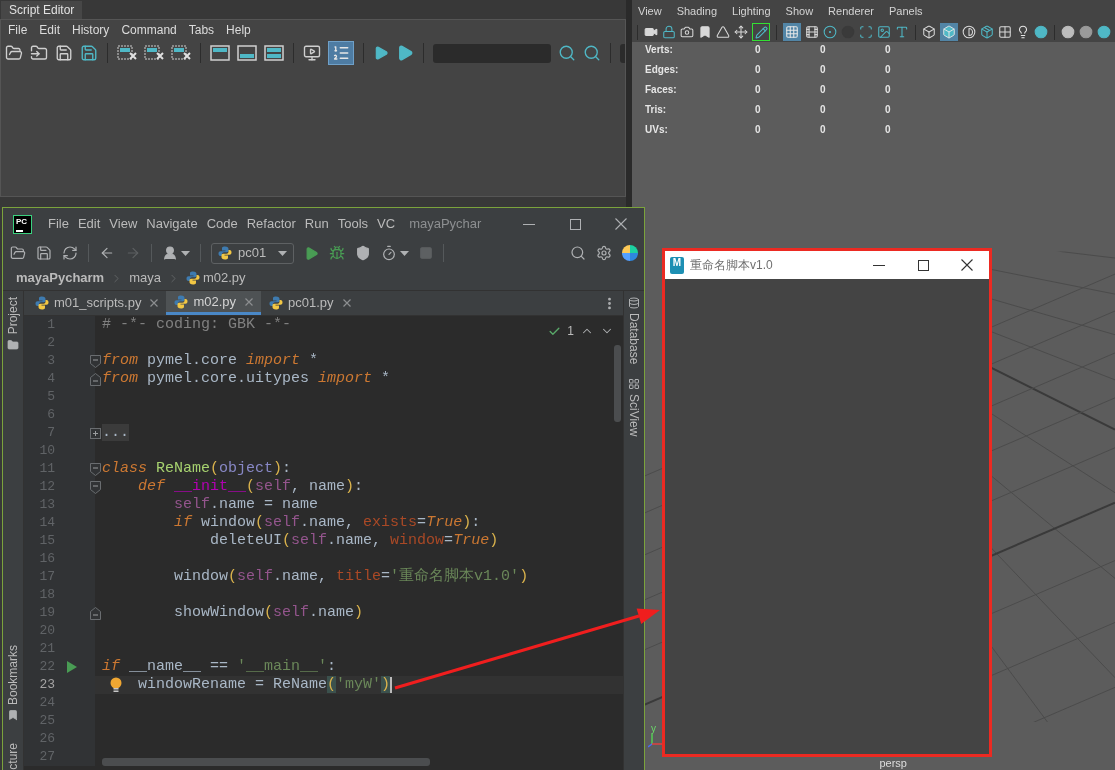 The image size is (1115, 770). Describe the element at coordinates (851, 11) in the screenshot. I see `menu-item: Renderer` at that location.